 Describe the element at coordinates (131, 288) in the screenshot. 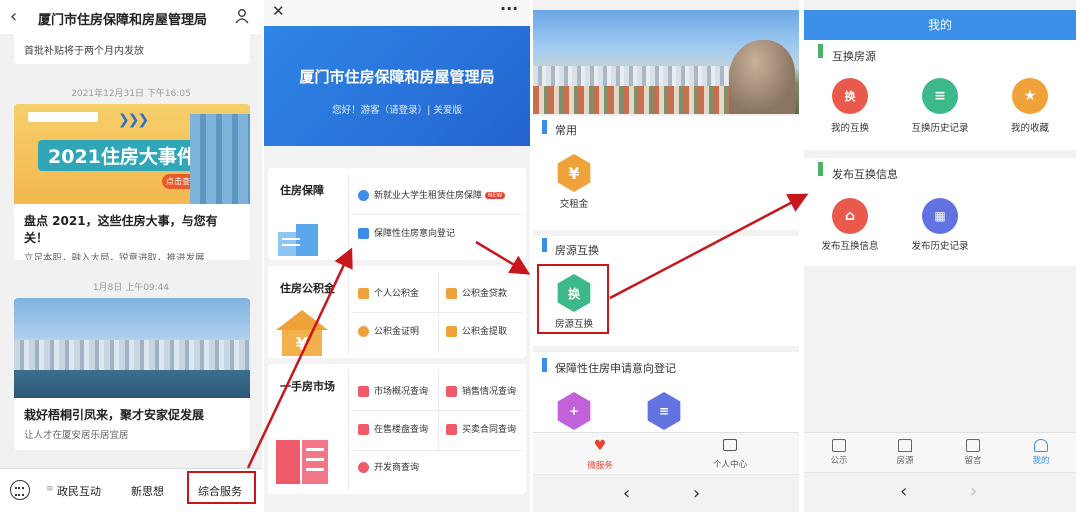

I see `timestamp: 1月8日 上午09:44` at that location.